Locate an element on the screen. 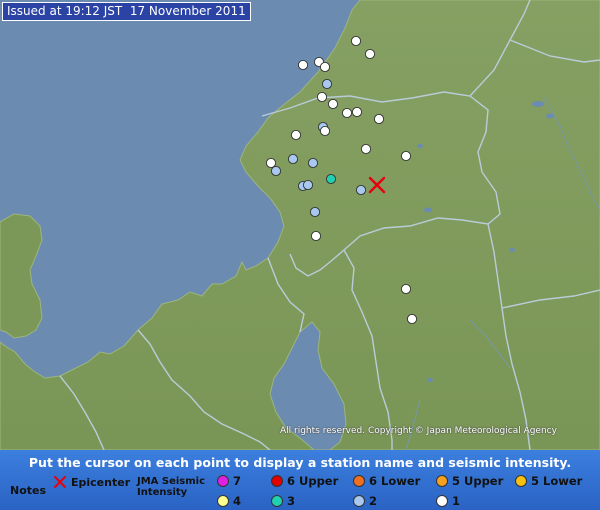 Image resolution: width=600 pixels, height=510 pixels. intensity-6-upper-label: 6 Upper is located at coordinates (313, 481).